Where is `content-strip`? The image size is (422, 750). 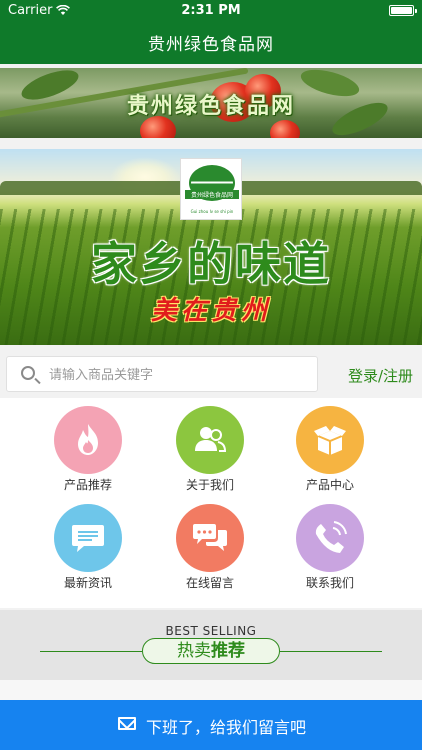
content-strip is located at coordinates (211, 690).